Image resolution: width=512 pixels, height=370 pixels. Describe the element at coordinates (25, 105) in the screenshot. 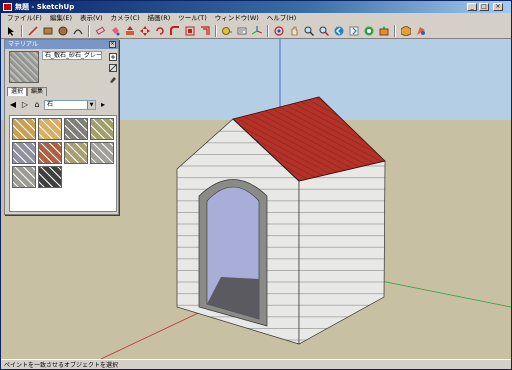

I see `forward-arrow-icon: ▷` at that location.